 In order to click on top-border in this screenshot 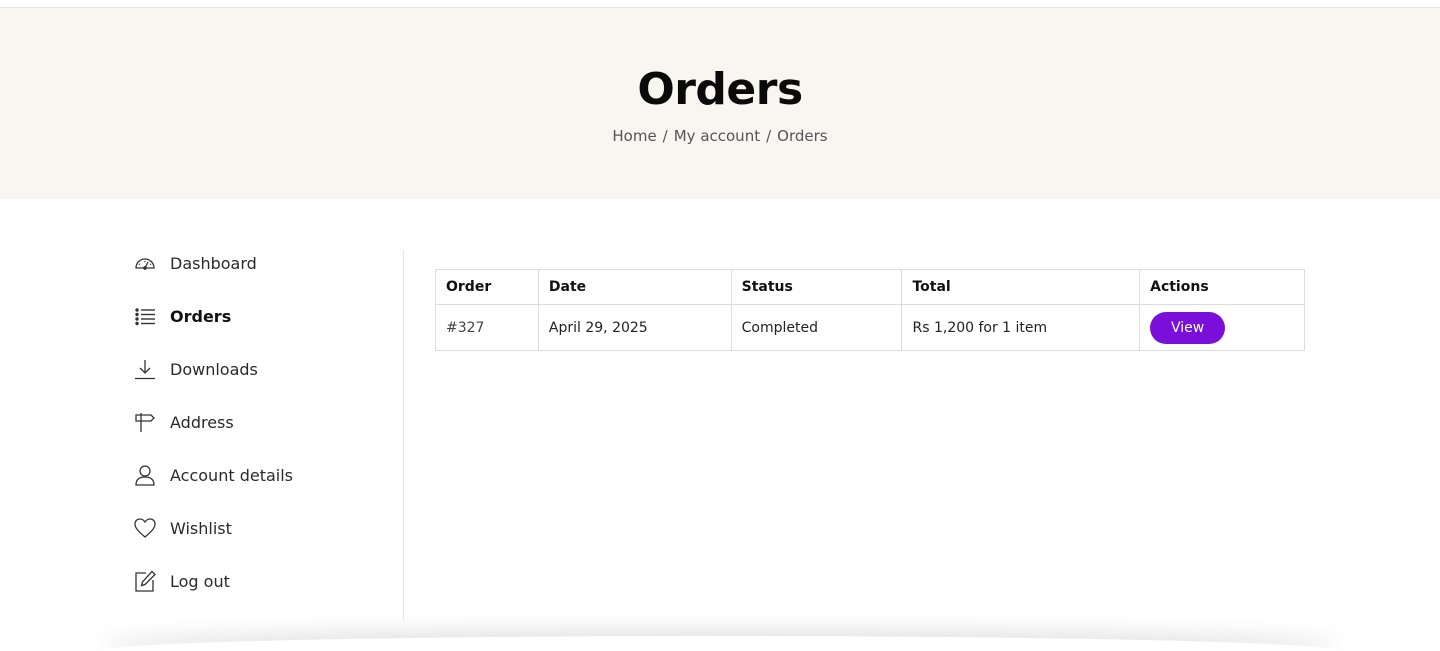, I will do `click(720, 4)`.